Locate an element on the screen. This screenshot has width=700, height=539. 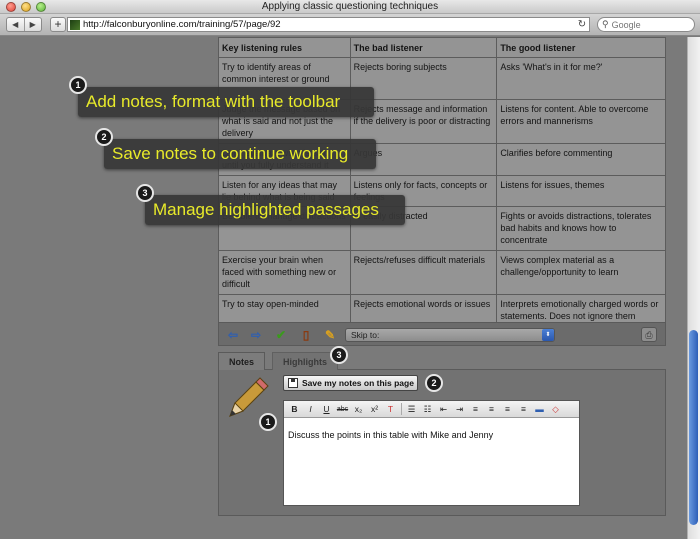
select-arrows-icon: ⬍ is located at coordinates (548, 335).